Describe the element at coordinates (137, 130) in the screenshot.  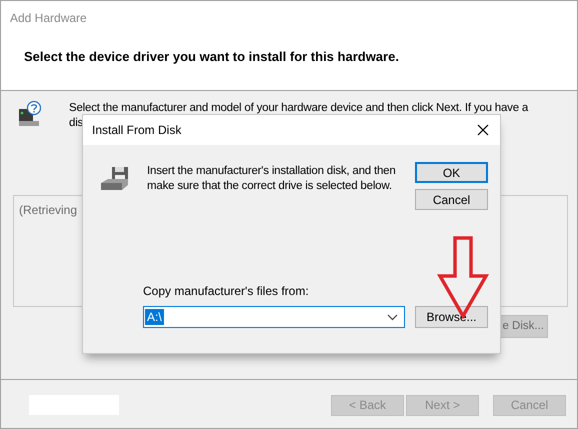
I see `dialog-title: Install From Disk` at that location.